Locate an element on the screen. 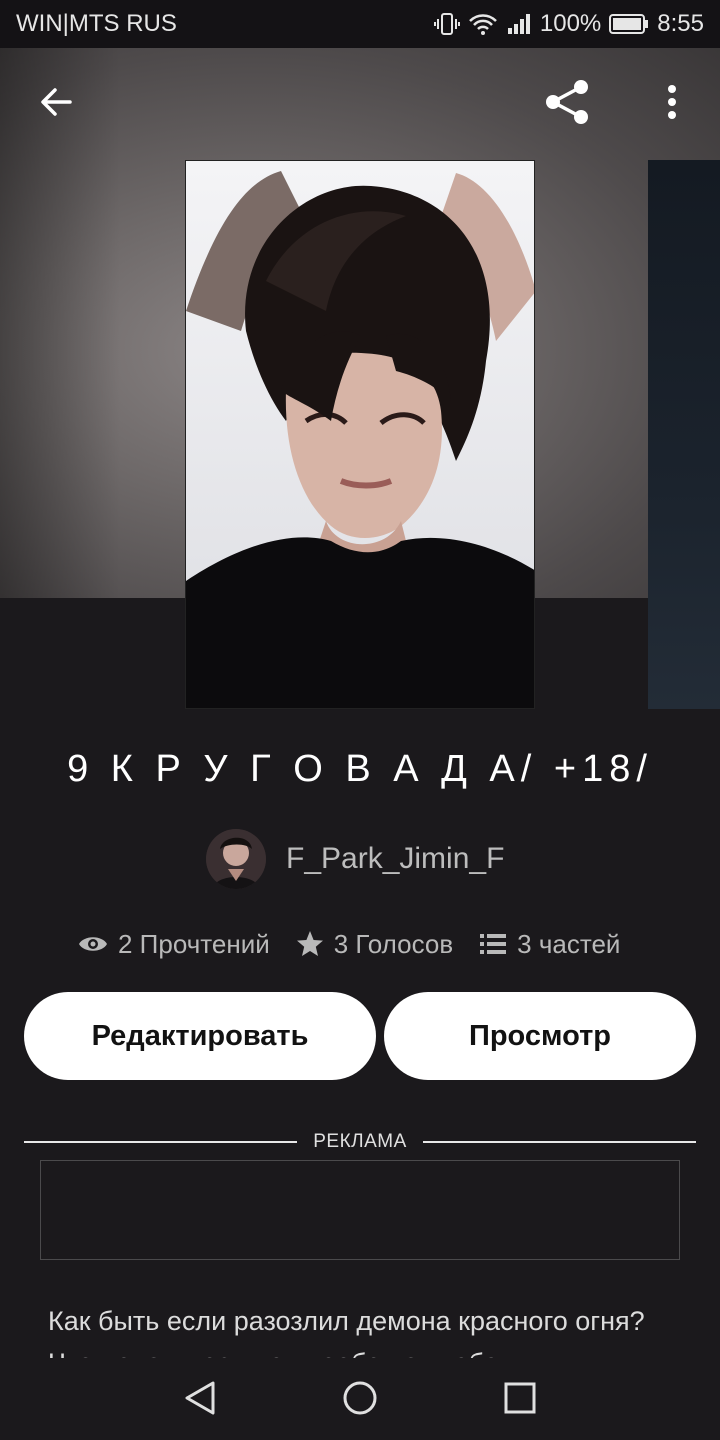 Image resolution: width=720 pixels, height=1440 pixels. battery-label: 100% is located at coordinates (570, 23).